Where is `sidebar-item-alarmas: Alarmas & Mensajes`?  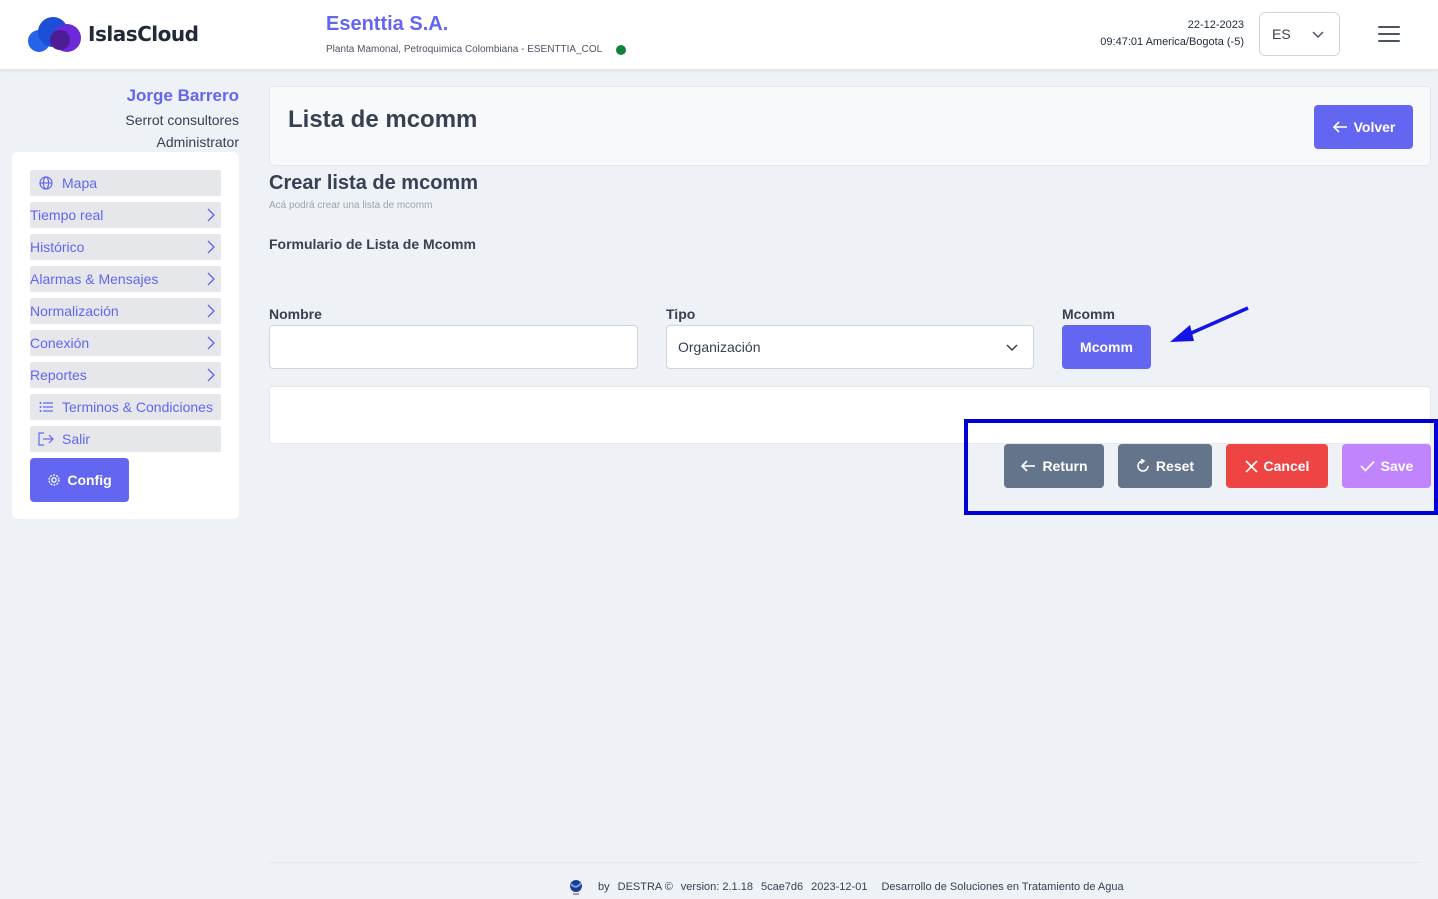
sidebar-item-alarmas: Alarmas & Mensajes is located at coordinates (125, 279).